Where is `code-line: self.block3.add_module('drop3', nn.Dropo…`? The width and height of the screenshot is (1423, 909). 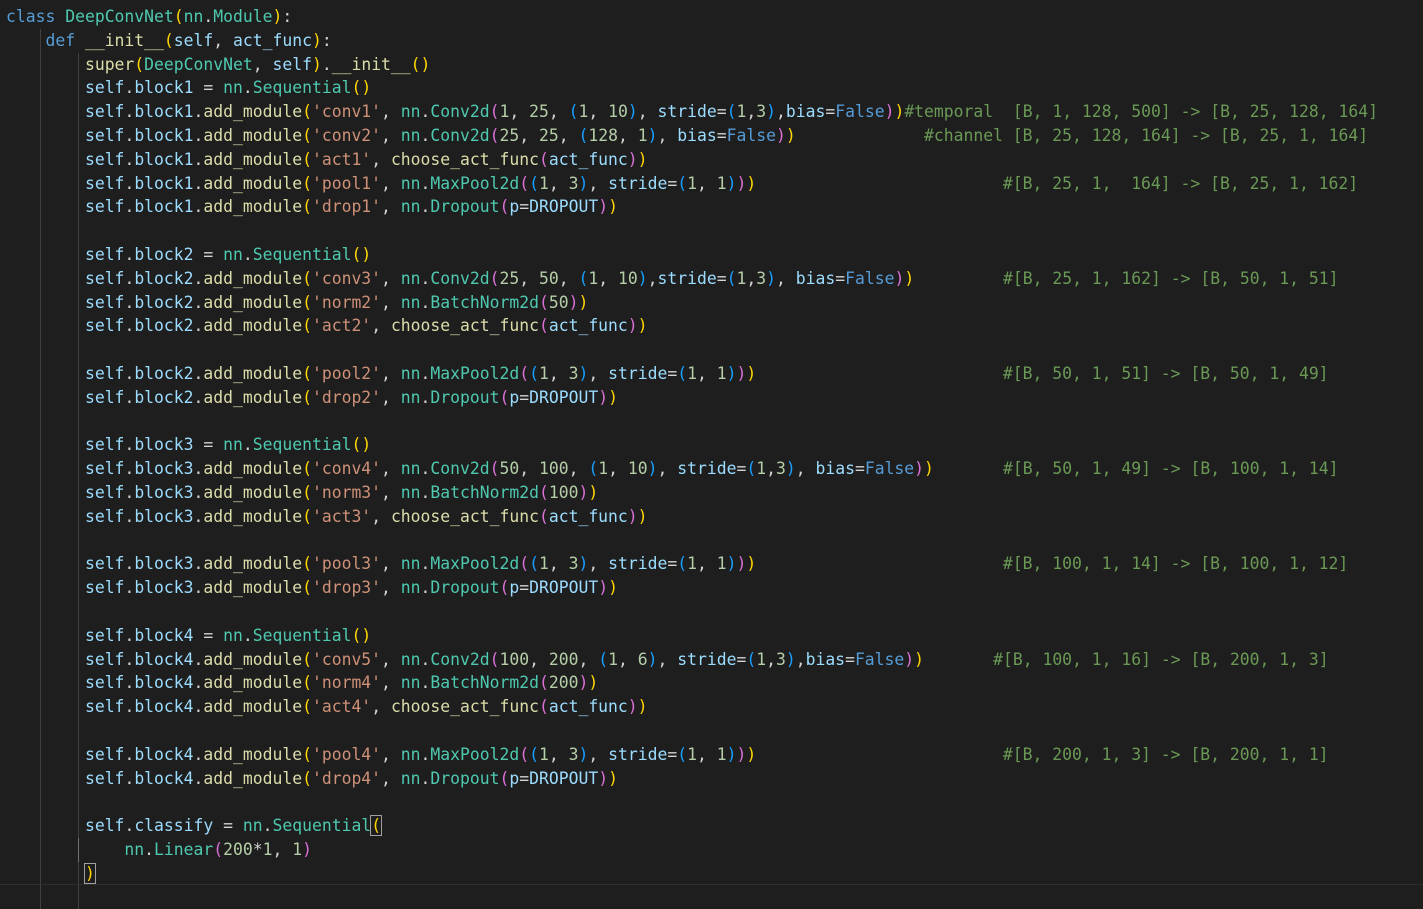 code-line: self.block3.add_module('drop3', nn.Dropo… is located at coordinates (711, 588).